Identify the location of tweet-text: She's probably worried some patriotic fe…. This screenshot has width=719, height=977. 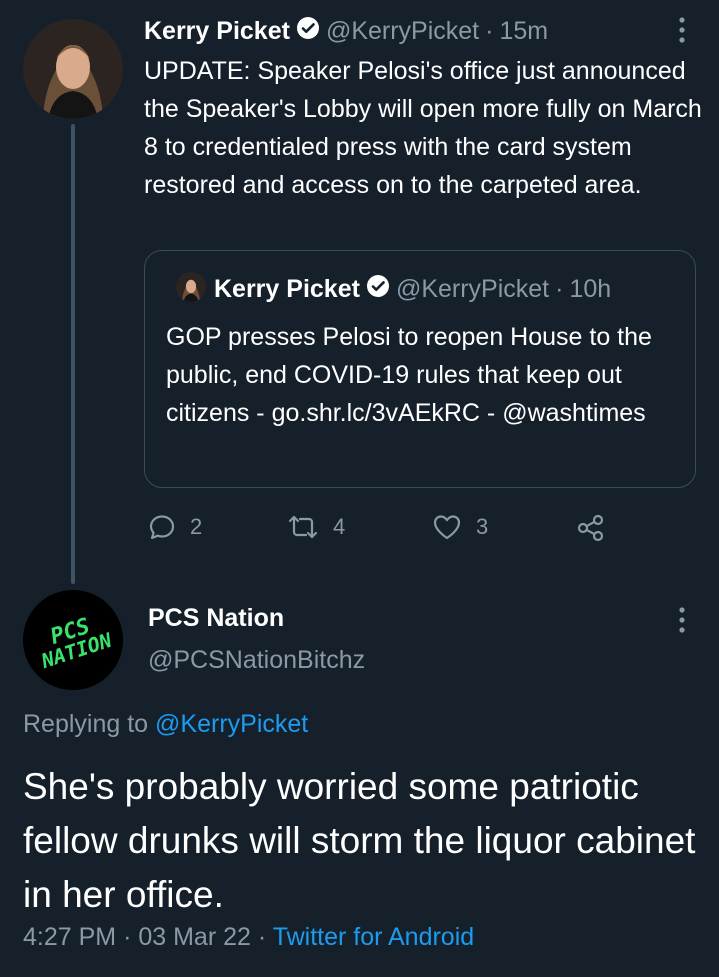
(359, 840).